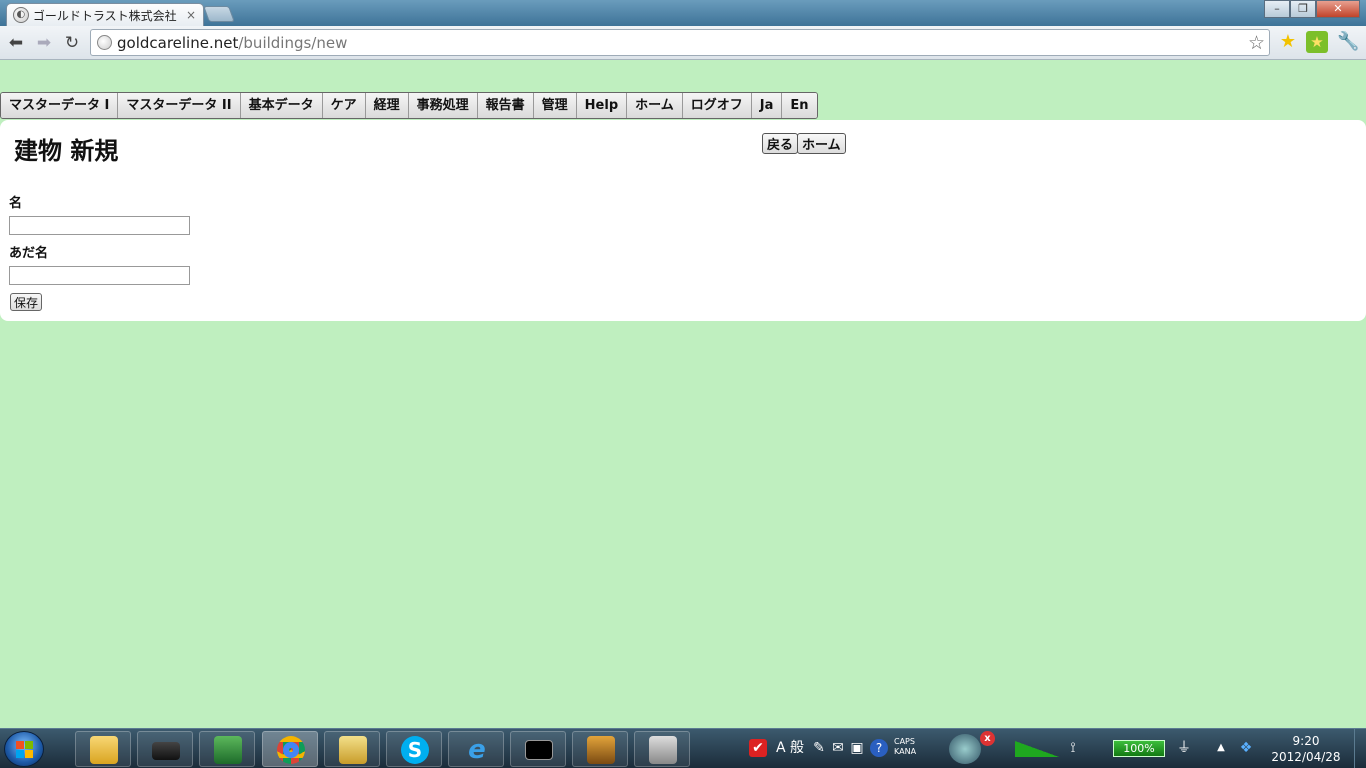  What do you see at coordinates (1338, 9) in the screenshot?
I see `close-window-button: ✕` at bounding box center [1338, 9].